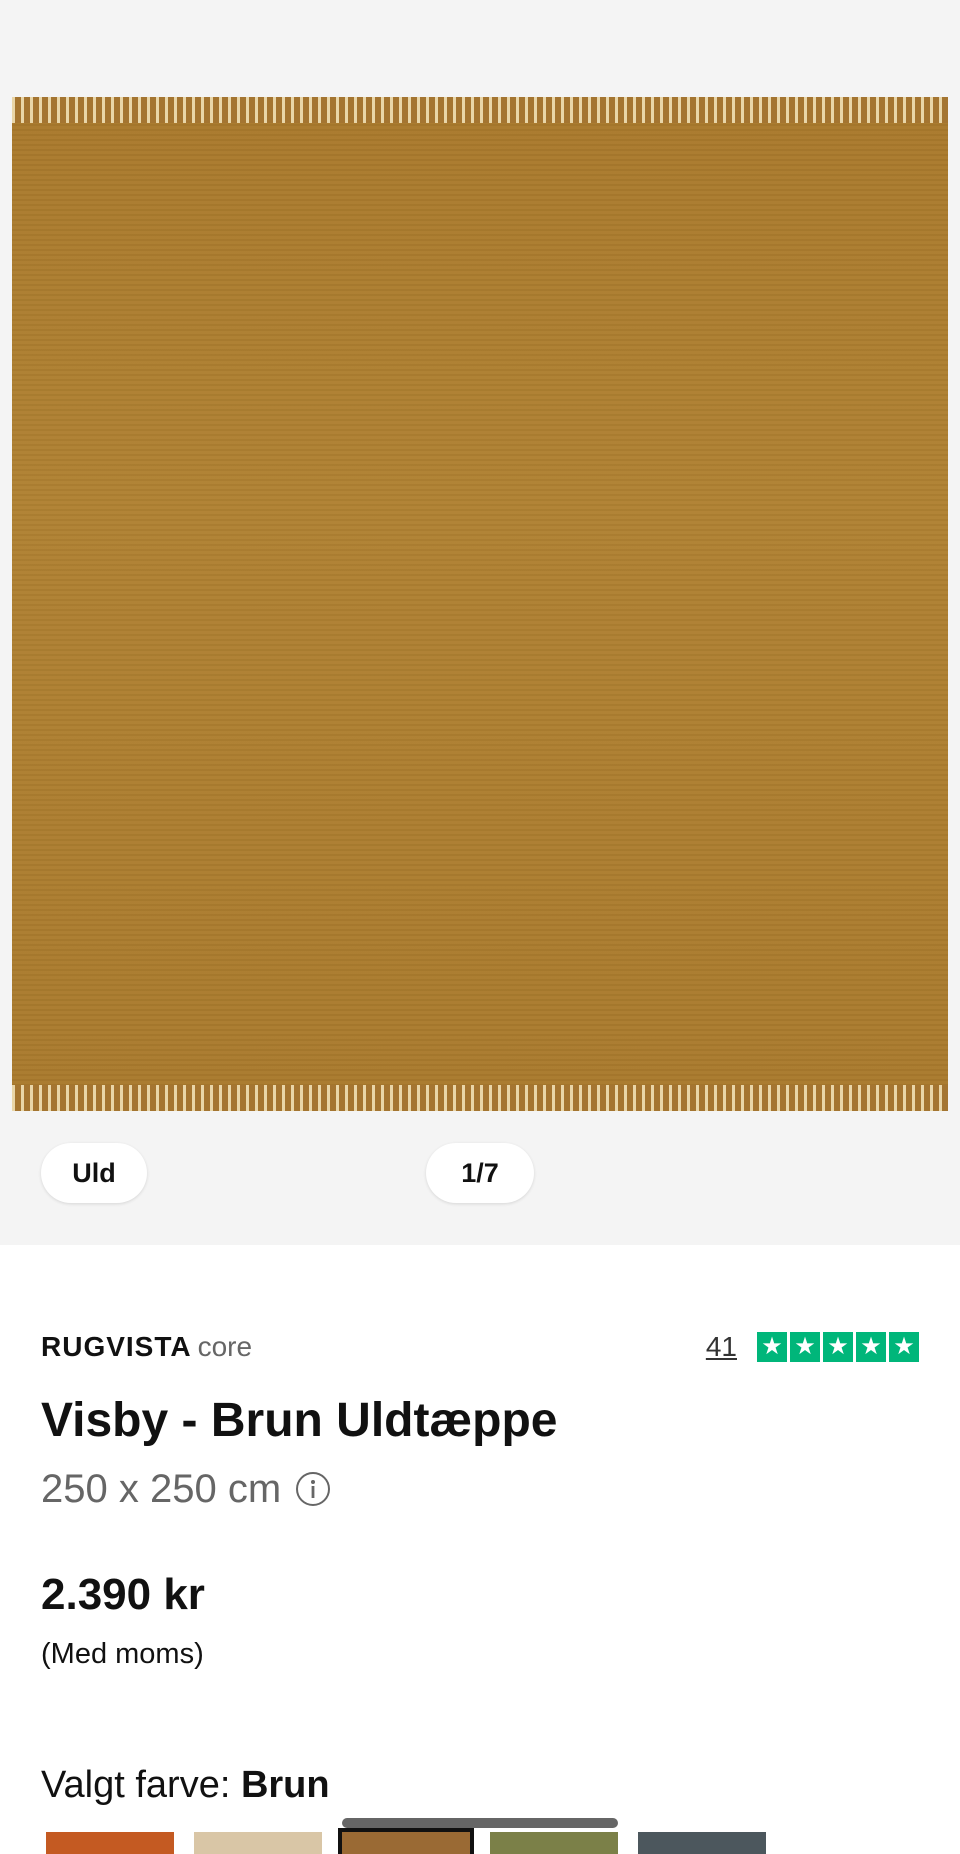 The height and width of the screenshot is (1854, 960). I want to click on rating-widget: 41 ★ ★ ★ ★ ★, so click(812, 1347).